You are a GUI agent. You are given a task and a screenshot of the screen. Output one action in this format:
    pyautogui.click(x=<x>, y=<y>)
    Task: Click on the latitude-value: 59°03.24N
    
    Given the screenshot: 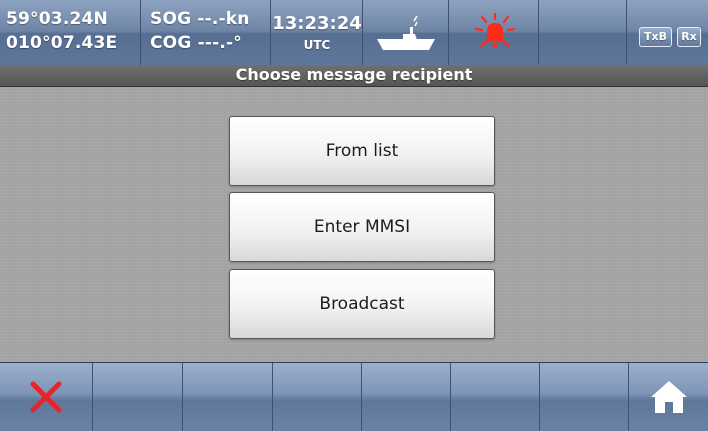 What is the action you would take?
    pyautogui.click(x=57, y=19)
    